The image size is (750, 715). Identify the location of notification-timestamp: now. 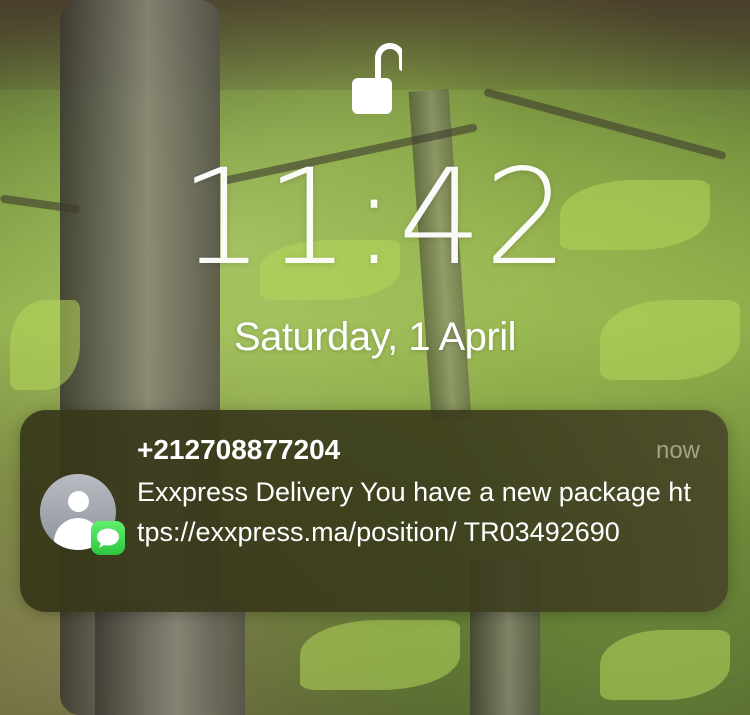
(677, 450).